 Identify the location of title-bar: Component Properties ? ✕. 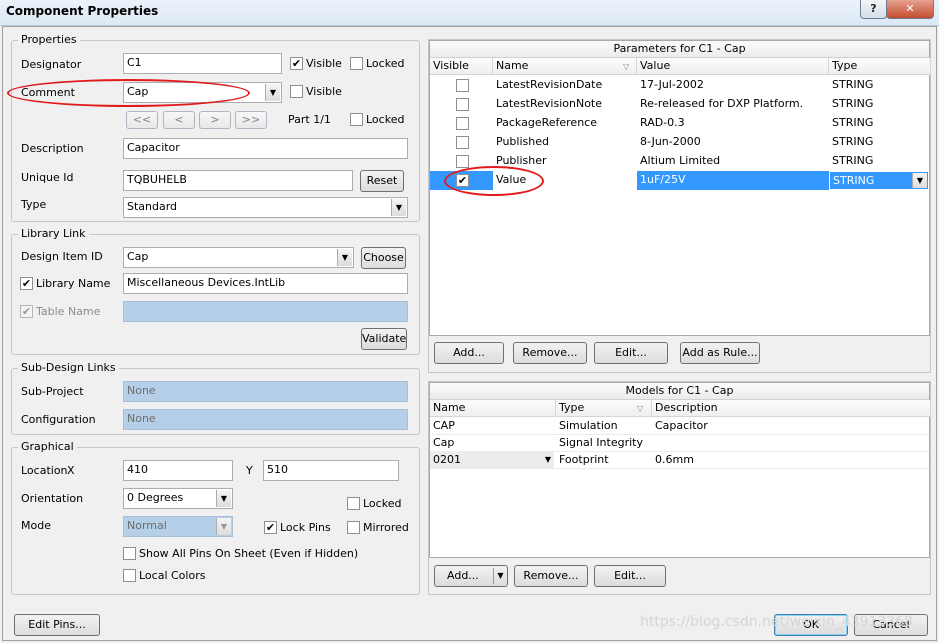
(469, 13).